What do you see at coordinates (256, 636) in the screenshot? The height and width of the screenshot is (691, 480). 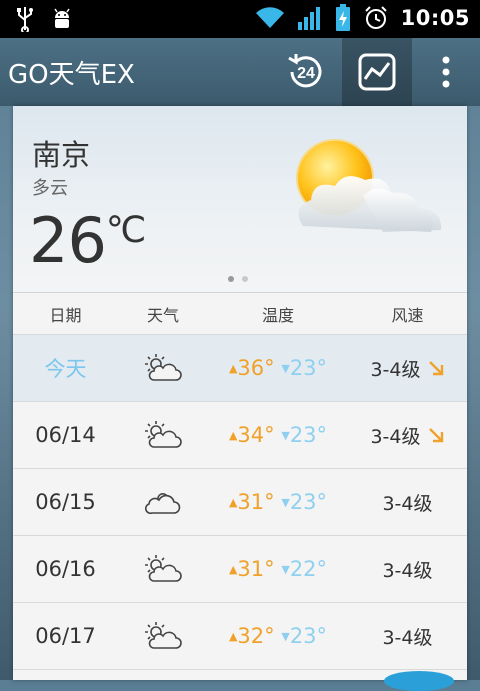 I see `row-high: 32°` at bounding box center [256, 636].